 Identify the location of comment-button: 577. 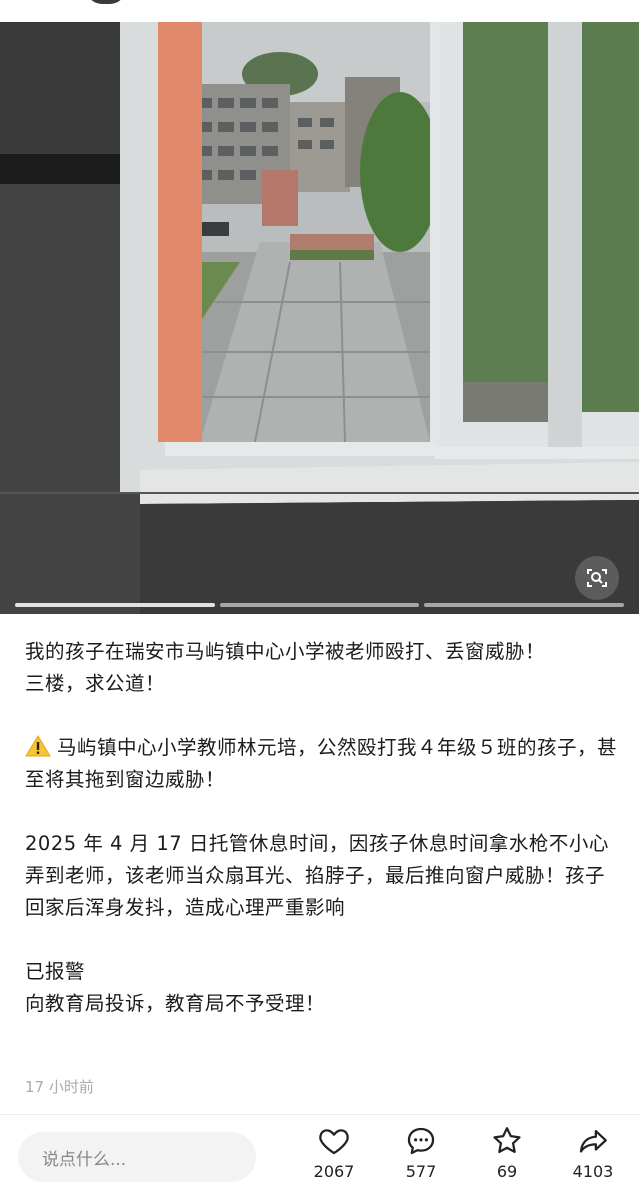
(421, 1152).